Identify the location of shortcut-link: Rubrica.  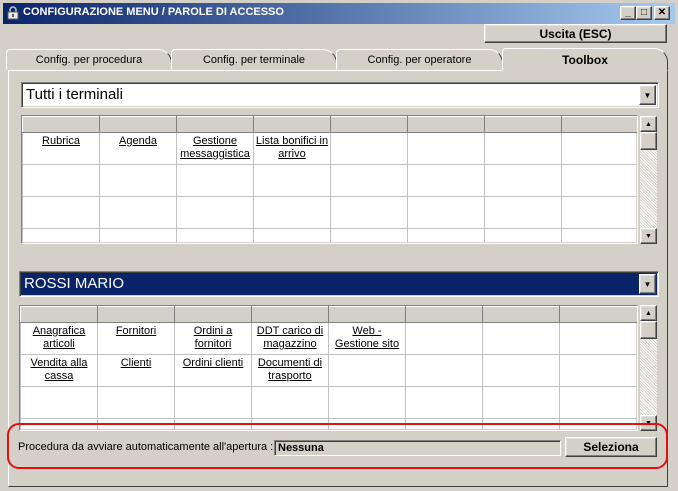
(61, 141).